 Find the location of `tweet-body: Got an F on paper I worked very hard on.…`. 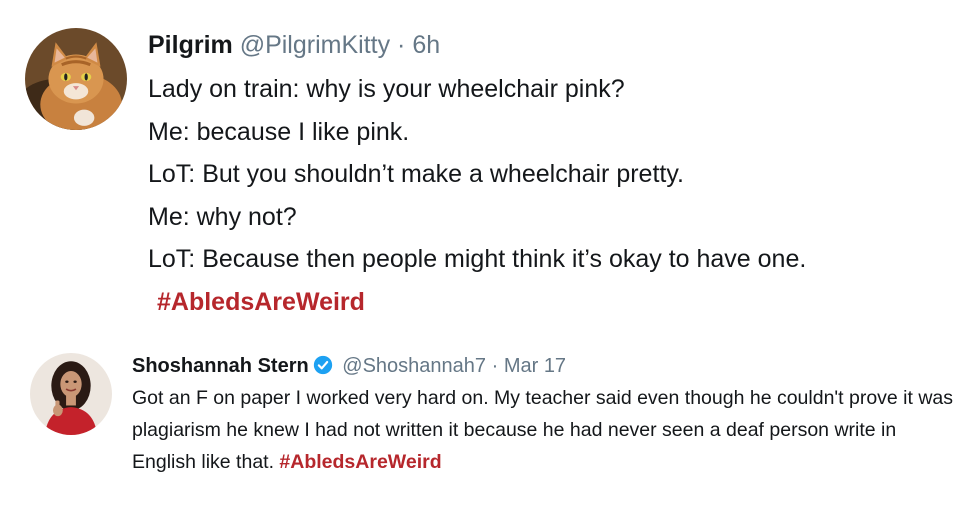

tweet-body: Got an F on paper I worked very hard on.… is located at coordinates (543, 430).